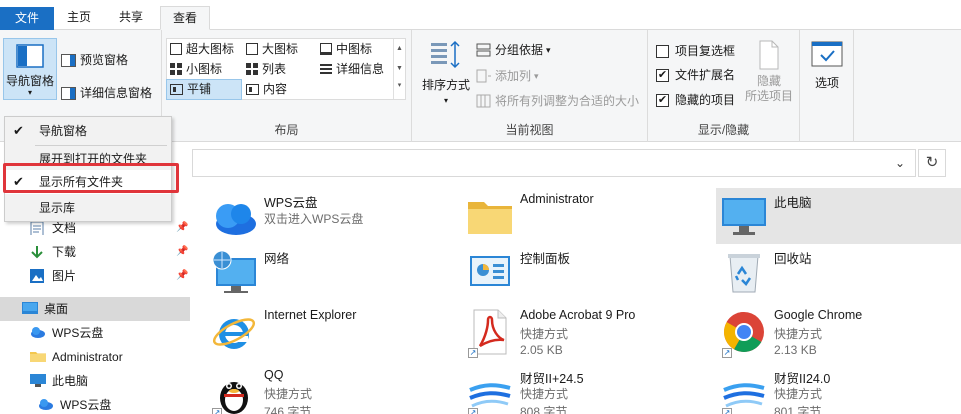  Describe the element at coordinates (30, 56) in the screenshot. I see `navigation-pane-icon` at that location.